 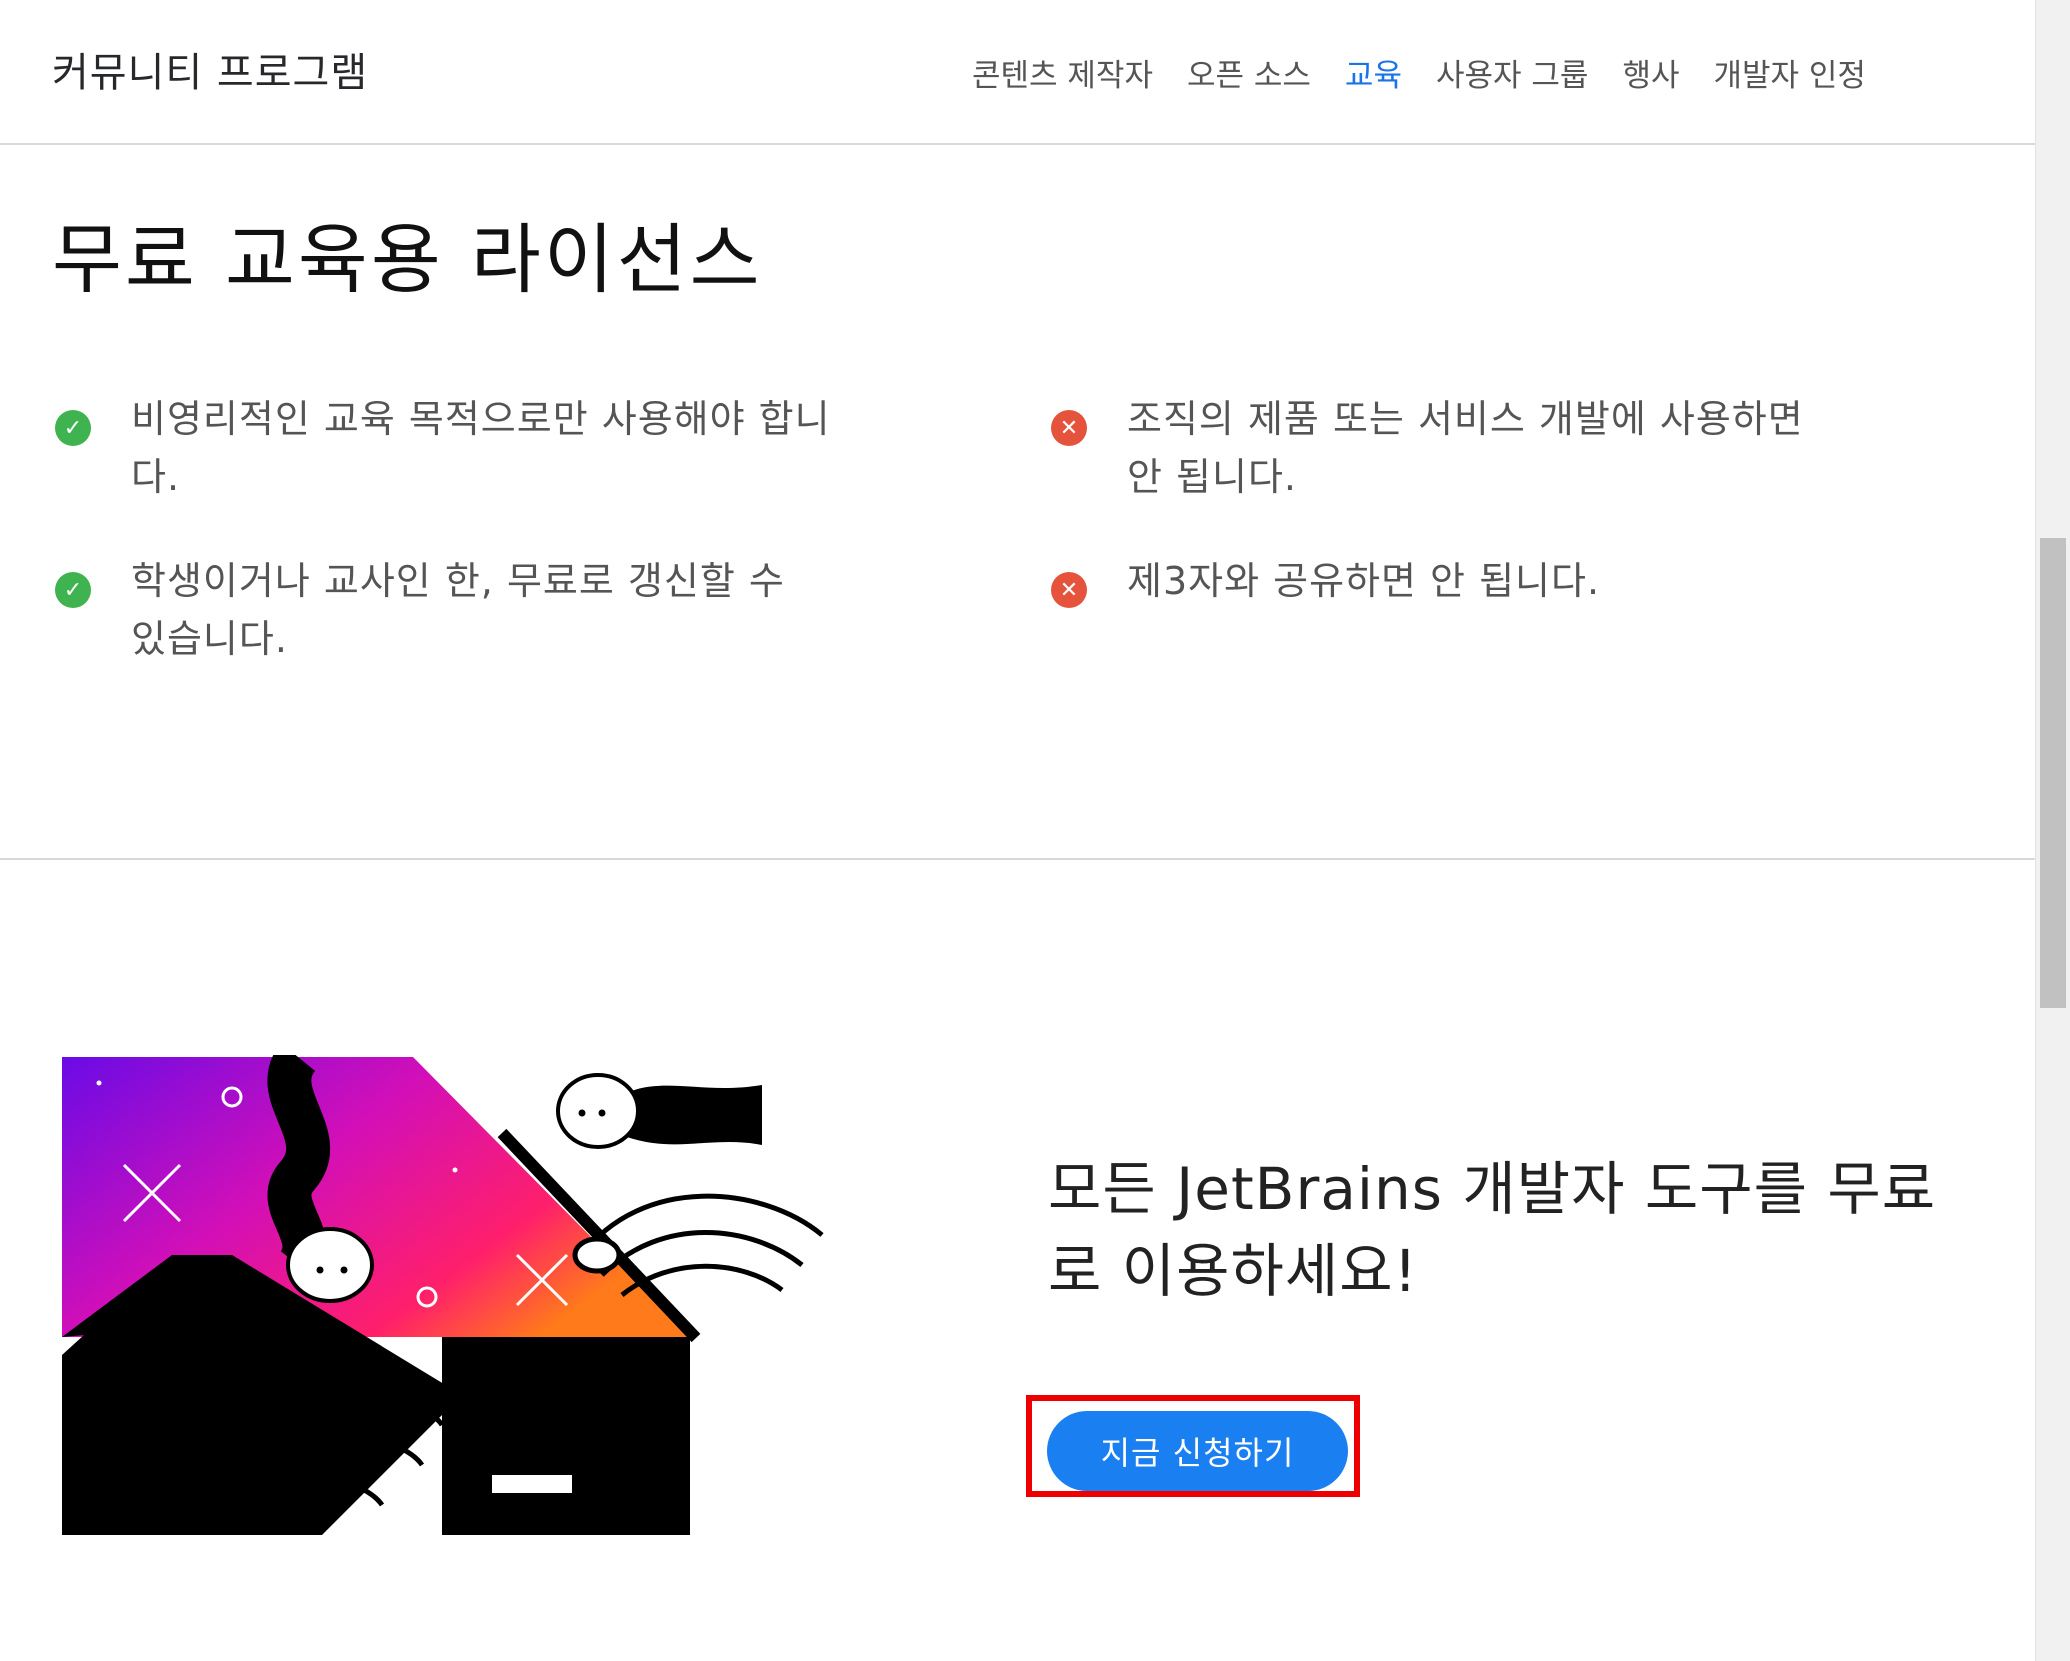 I want to click on nav-open-source: 오픈 소스, so click(x=1249, y=72).